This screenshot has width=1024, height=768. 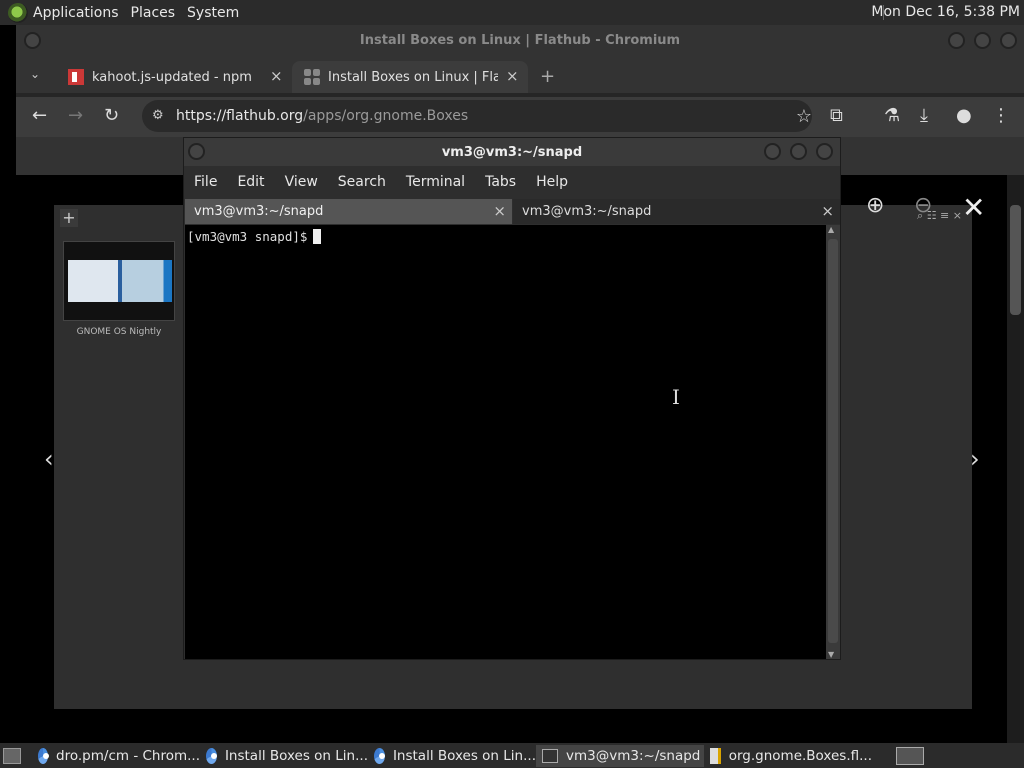 What do you see at coordinates (1015, 459) in the screenshot?
I see `page-scrollbar` at bounding box center [1015, 459].